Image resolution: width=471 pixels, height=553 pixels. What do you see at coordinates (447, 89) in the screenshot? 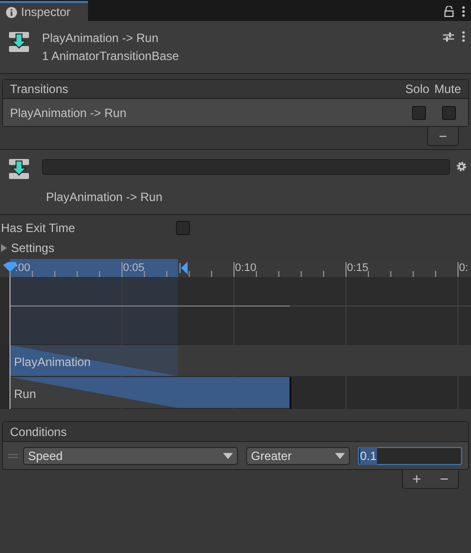
I see `column-header: Mute` at bounding box center [447, 89].